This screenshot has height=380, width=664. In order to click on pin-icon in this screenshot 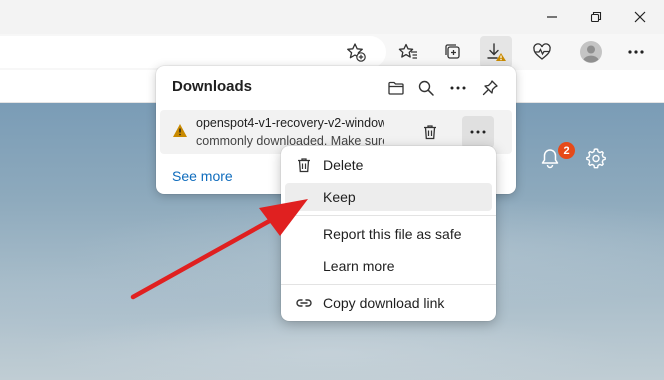, I will do `click(490, 88)`.